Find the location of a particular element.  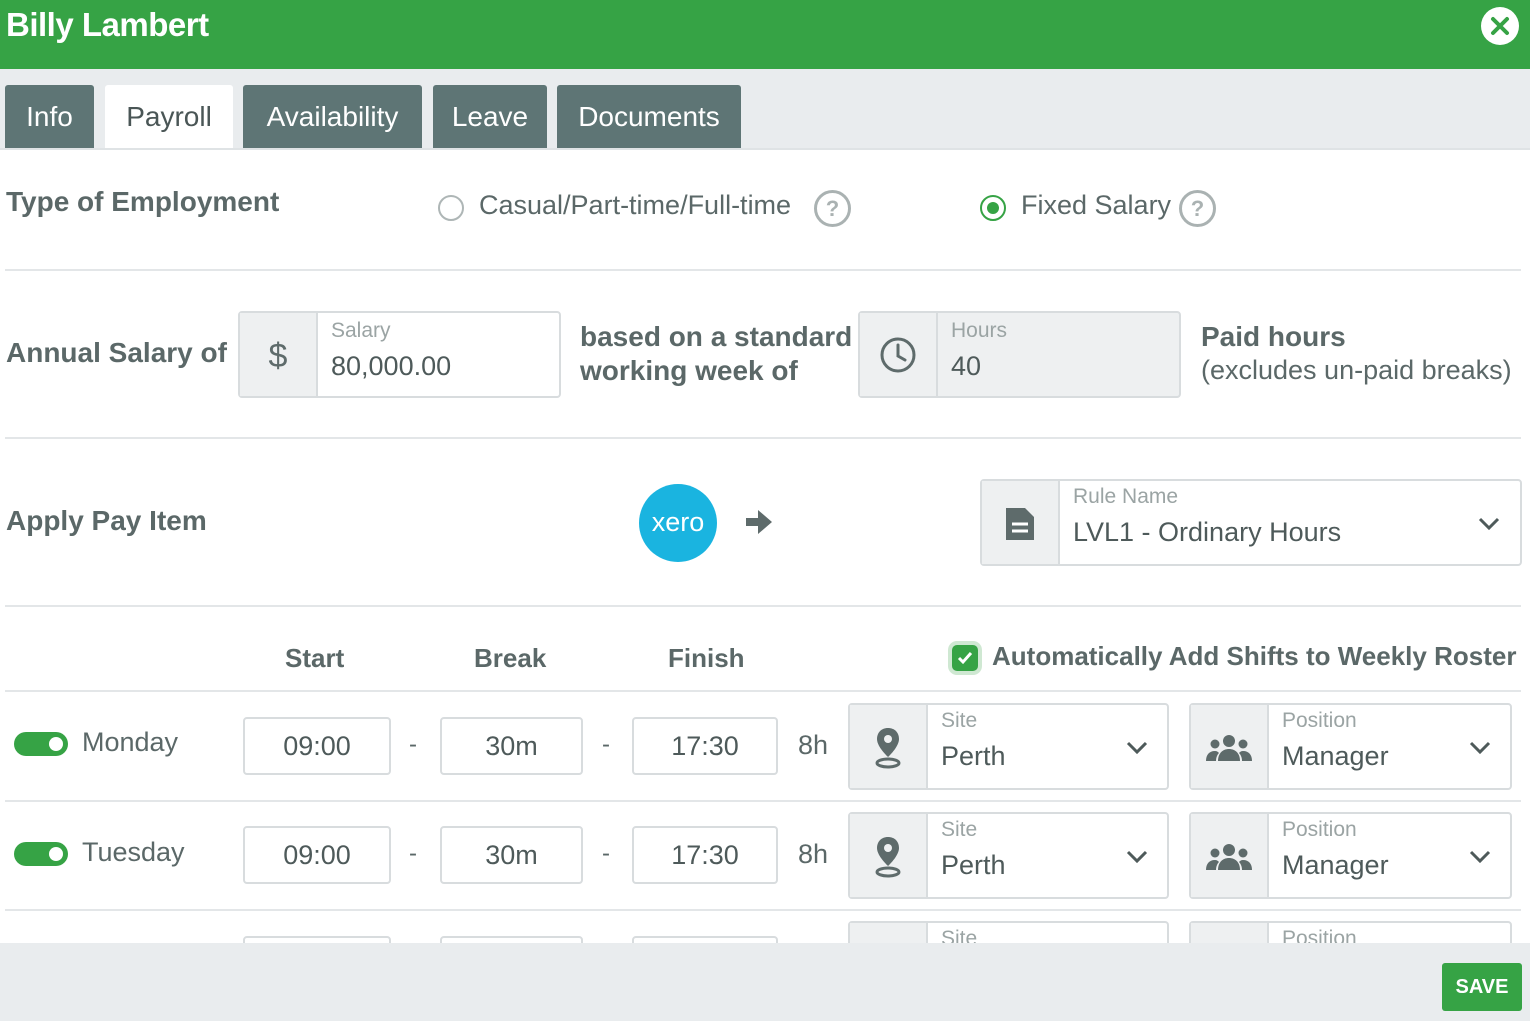

day-toggle-monday is located at coordinates (41, 744).